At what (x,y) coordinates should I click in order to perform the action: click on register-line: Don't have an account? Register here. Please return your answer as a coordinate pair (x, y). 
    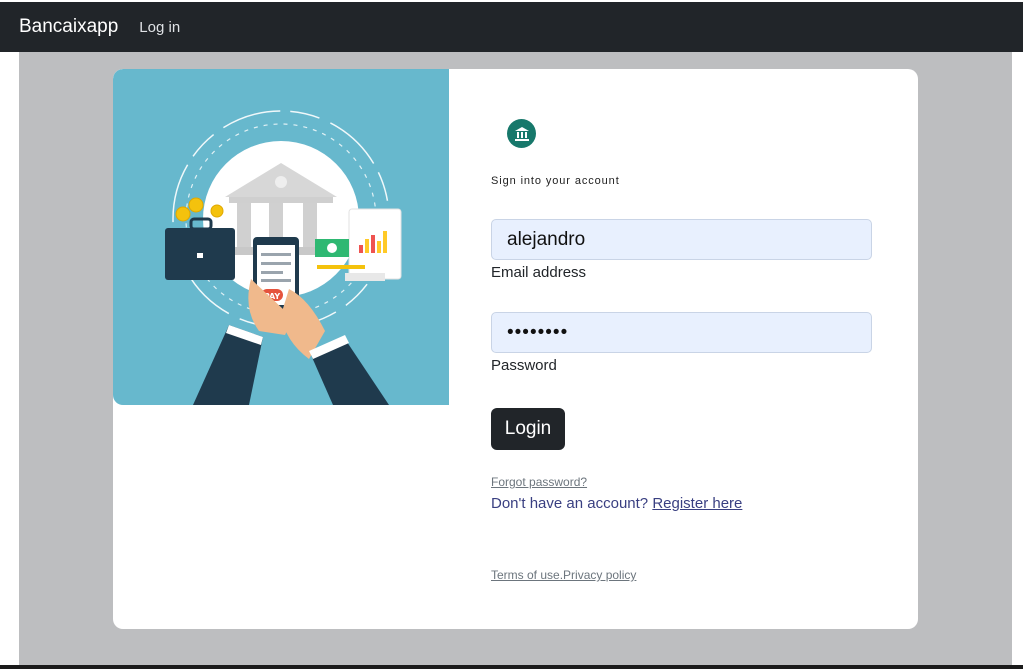
    Looking at the image, I should click on (616, 503).